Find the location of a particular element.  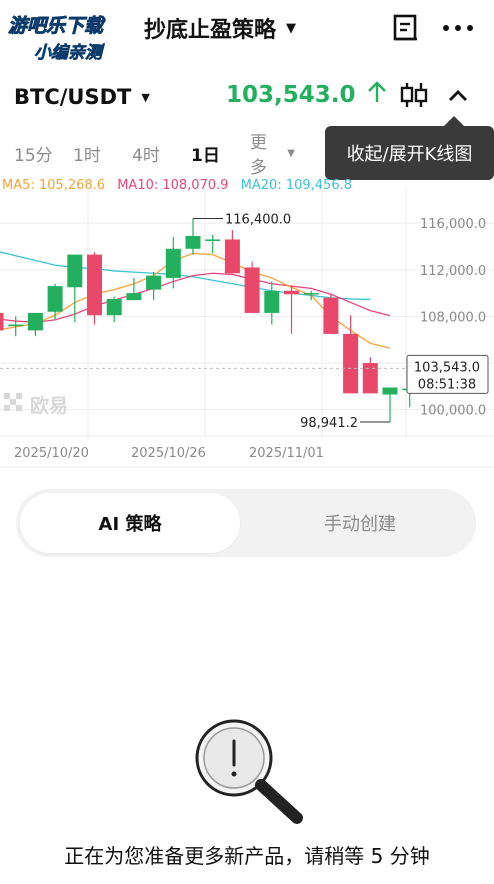

current-price-value: 103,543.0 is located at coordinates (447, 367).